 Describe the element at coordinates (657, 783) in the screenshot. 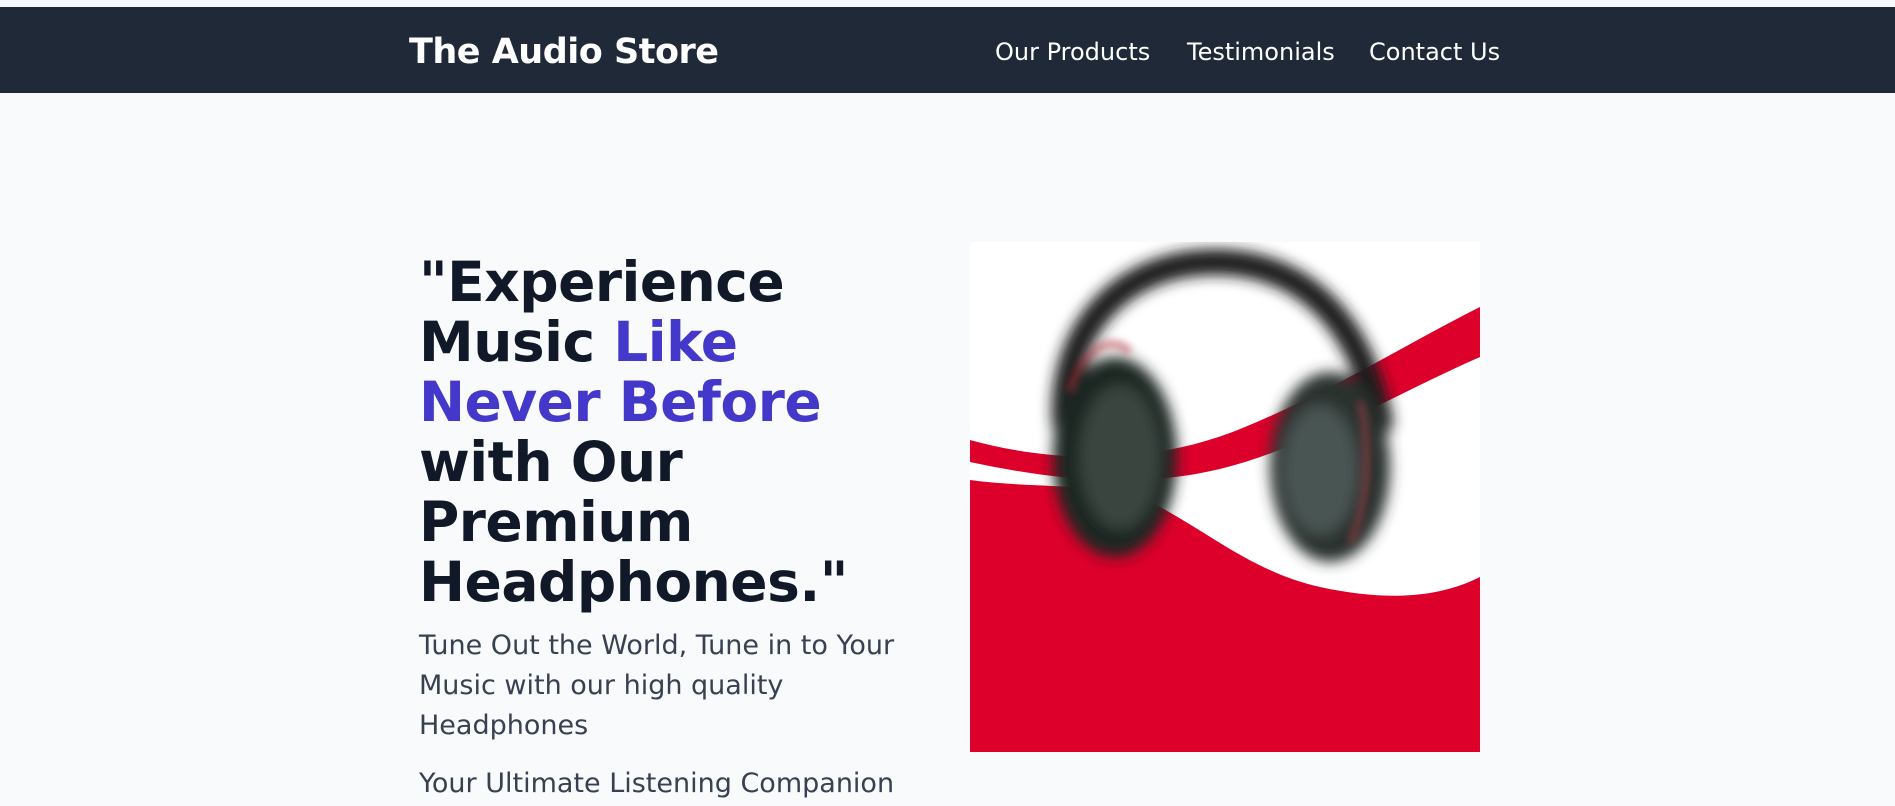

I see `hero-tagline: Your Ultimate Listening Companion` at that location.